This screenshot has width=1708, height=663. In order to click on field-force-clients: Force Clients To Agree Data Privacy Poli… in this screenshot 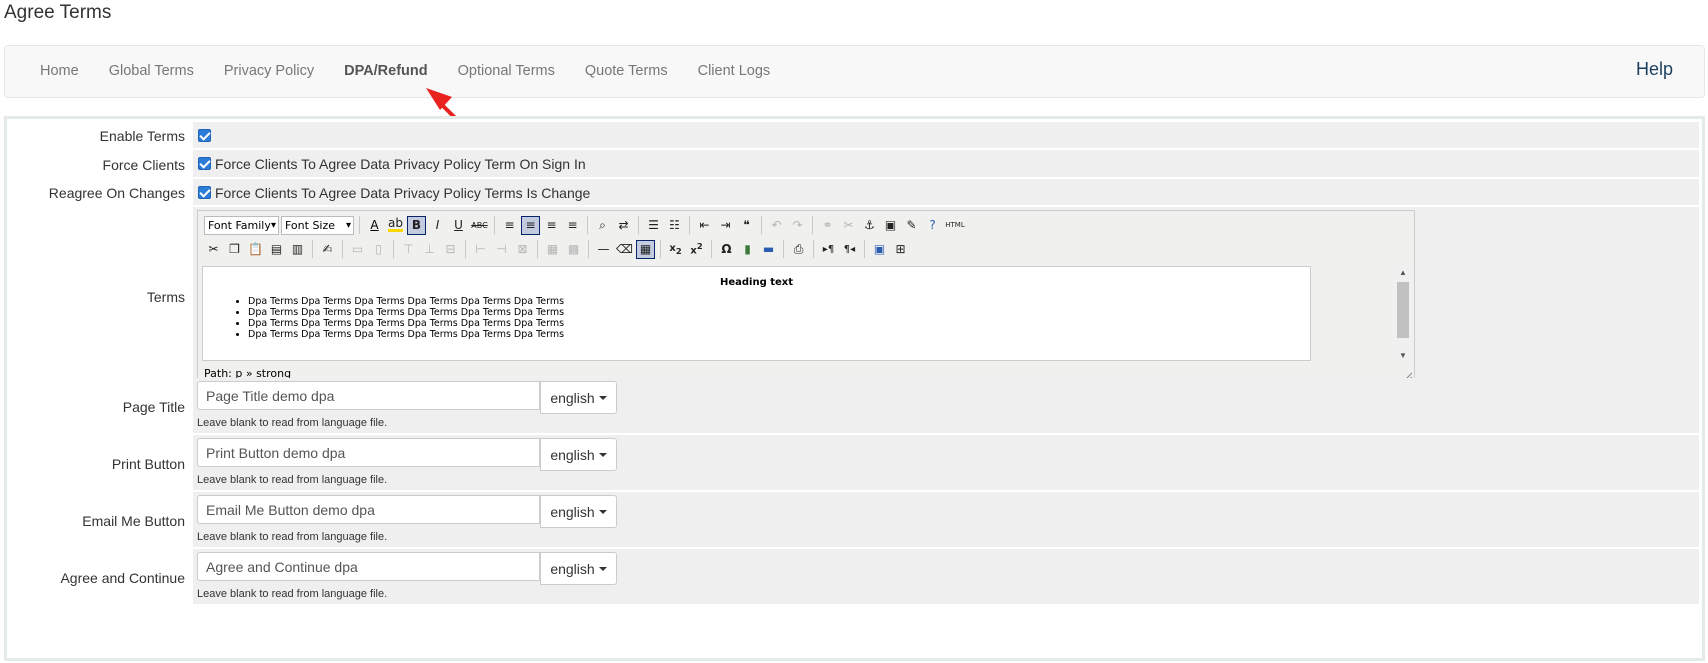, I will do `click(946, 164)`.